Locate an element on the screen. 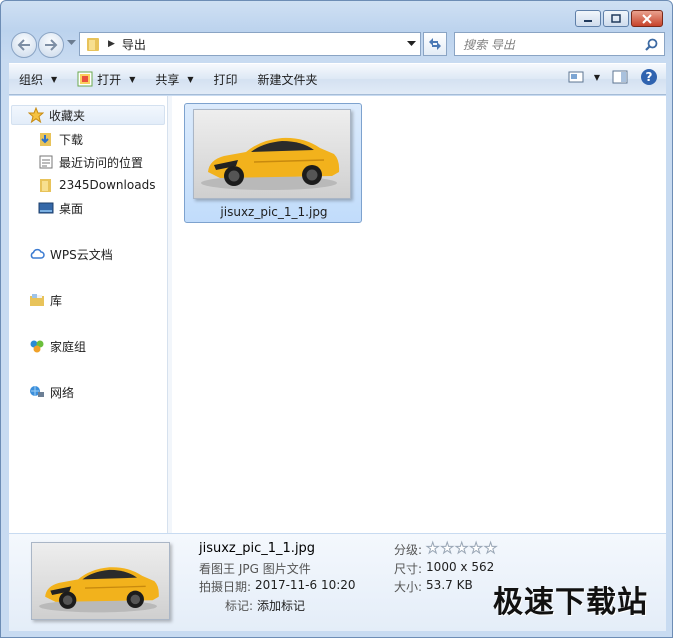  arrow-right-icon is located at coordinates (51, 45).